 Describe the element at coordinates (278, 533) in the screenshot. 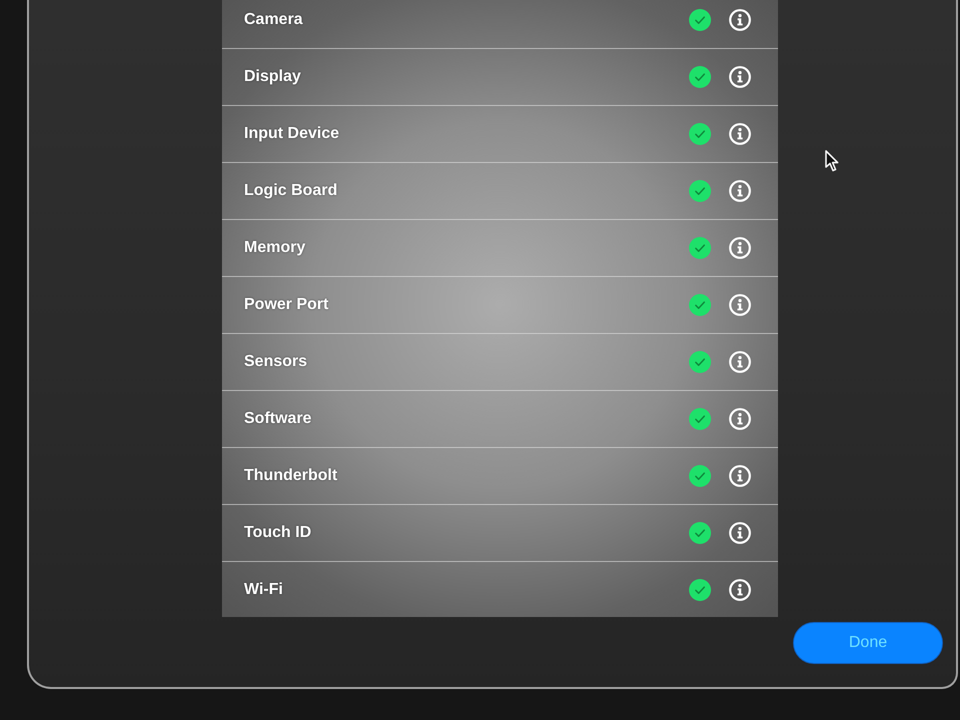

I see `item-label: Touch ID` at that location.